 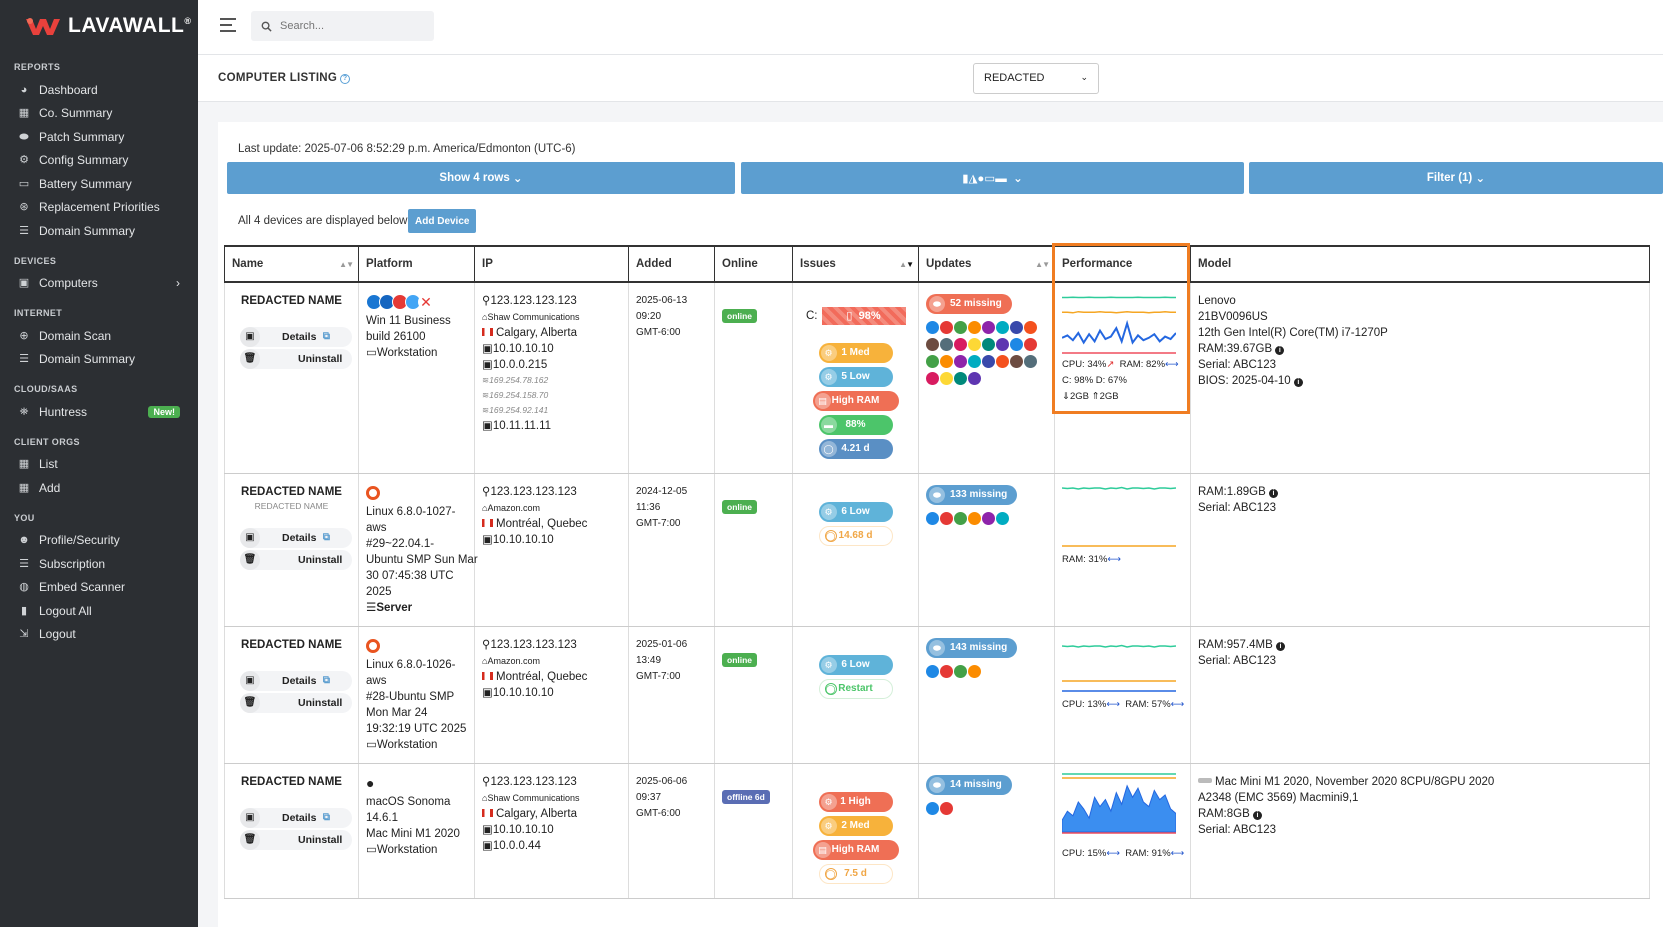 What do you see at coordinates (753, 264) in the screenshot?
I see `col-header-online: Online` at bounding box center [753, 264].